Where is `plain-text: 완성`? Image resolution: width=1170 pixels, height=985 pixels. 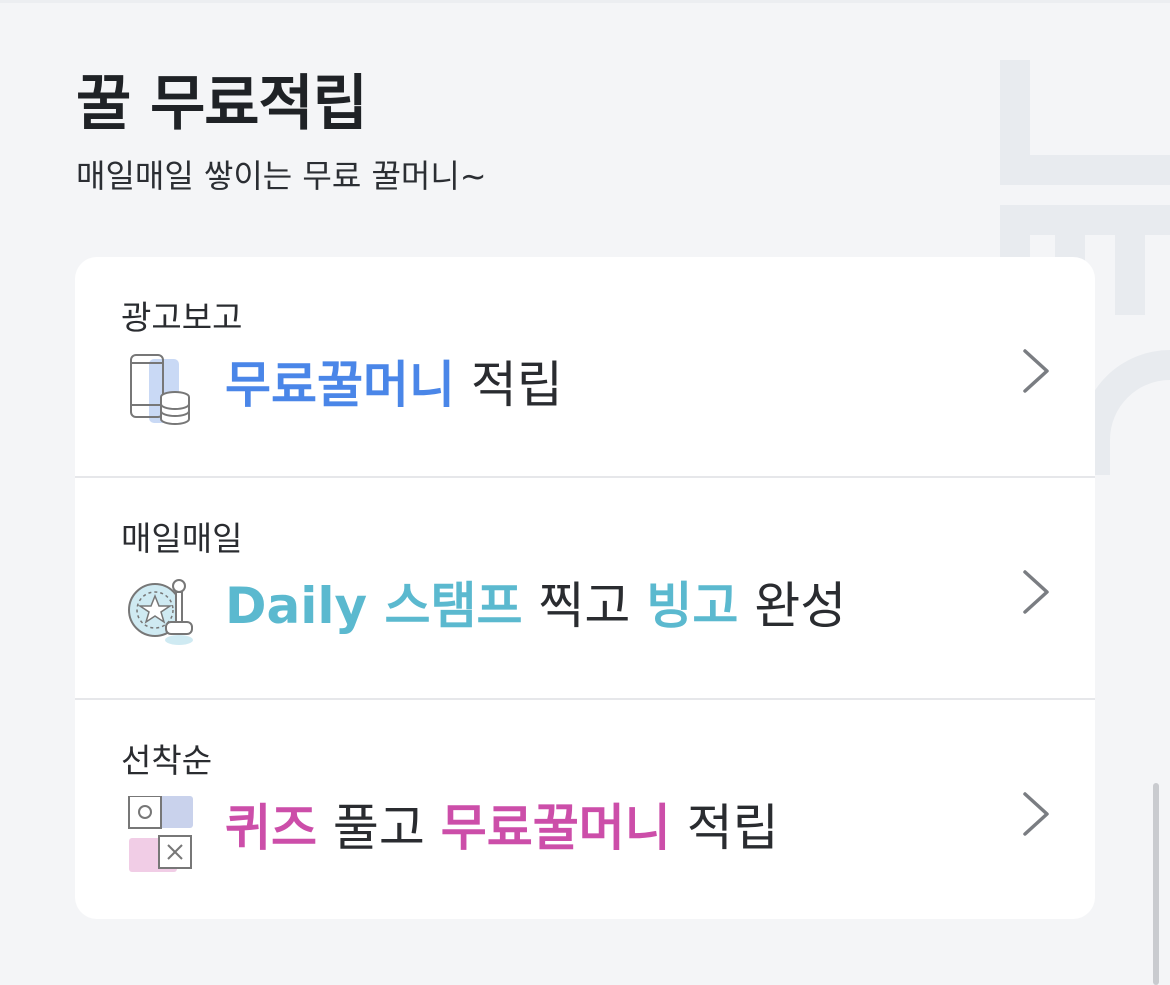
plain-text: 완성 is located at coordinates (792, 606).